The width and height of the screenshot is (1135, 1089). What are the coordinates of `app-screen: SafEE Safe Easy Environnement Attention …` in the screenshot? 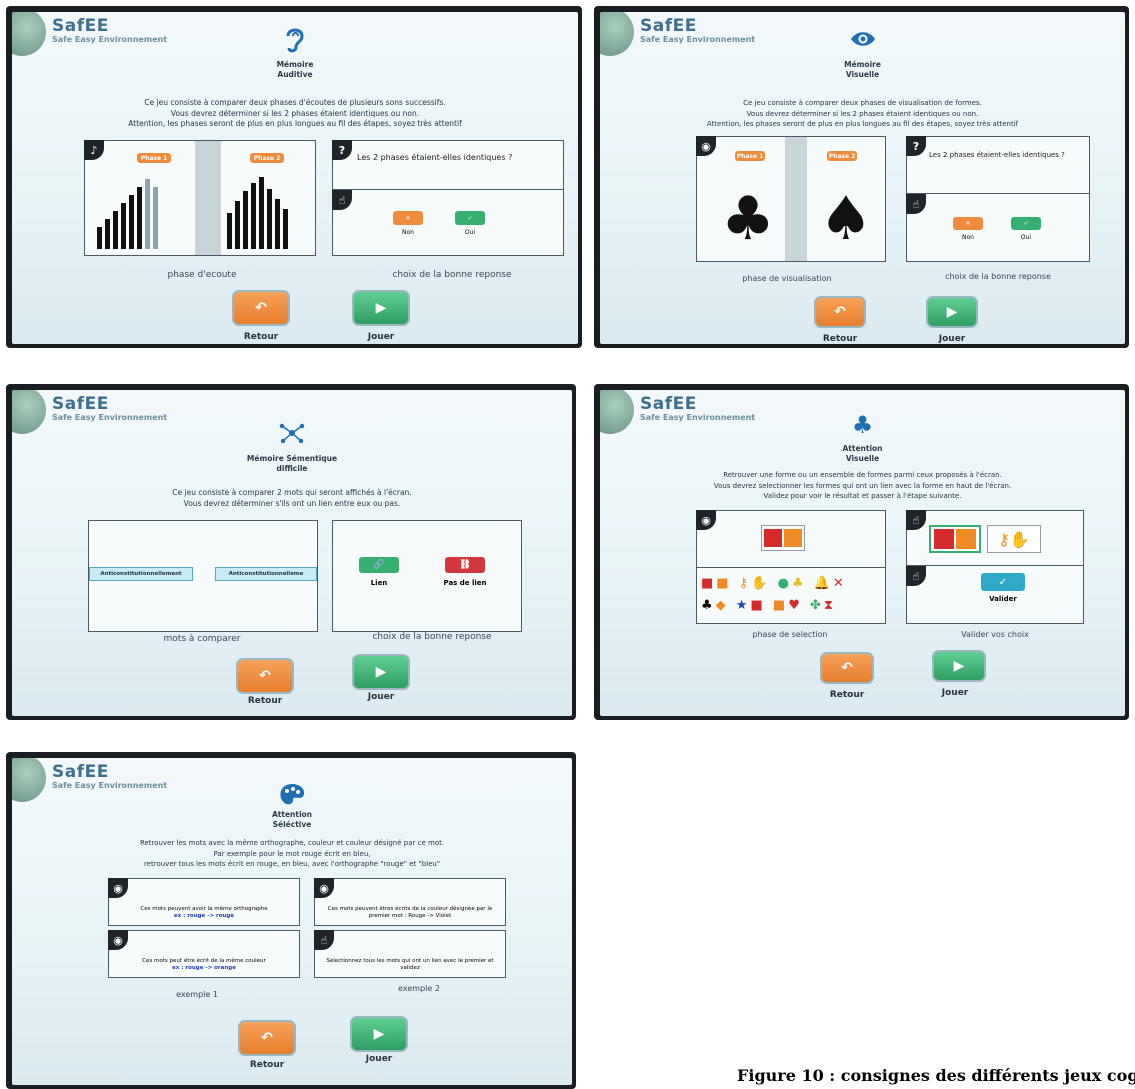 It's located at (292, 921).